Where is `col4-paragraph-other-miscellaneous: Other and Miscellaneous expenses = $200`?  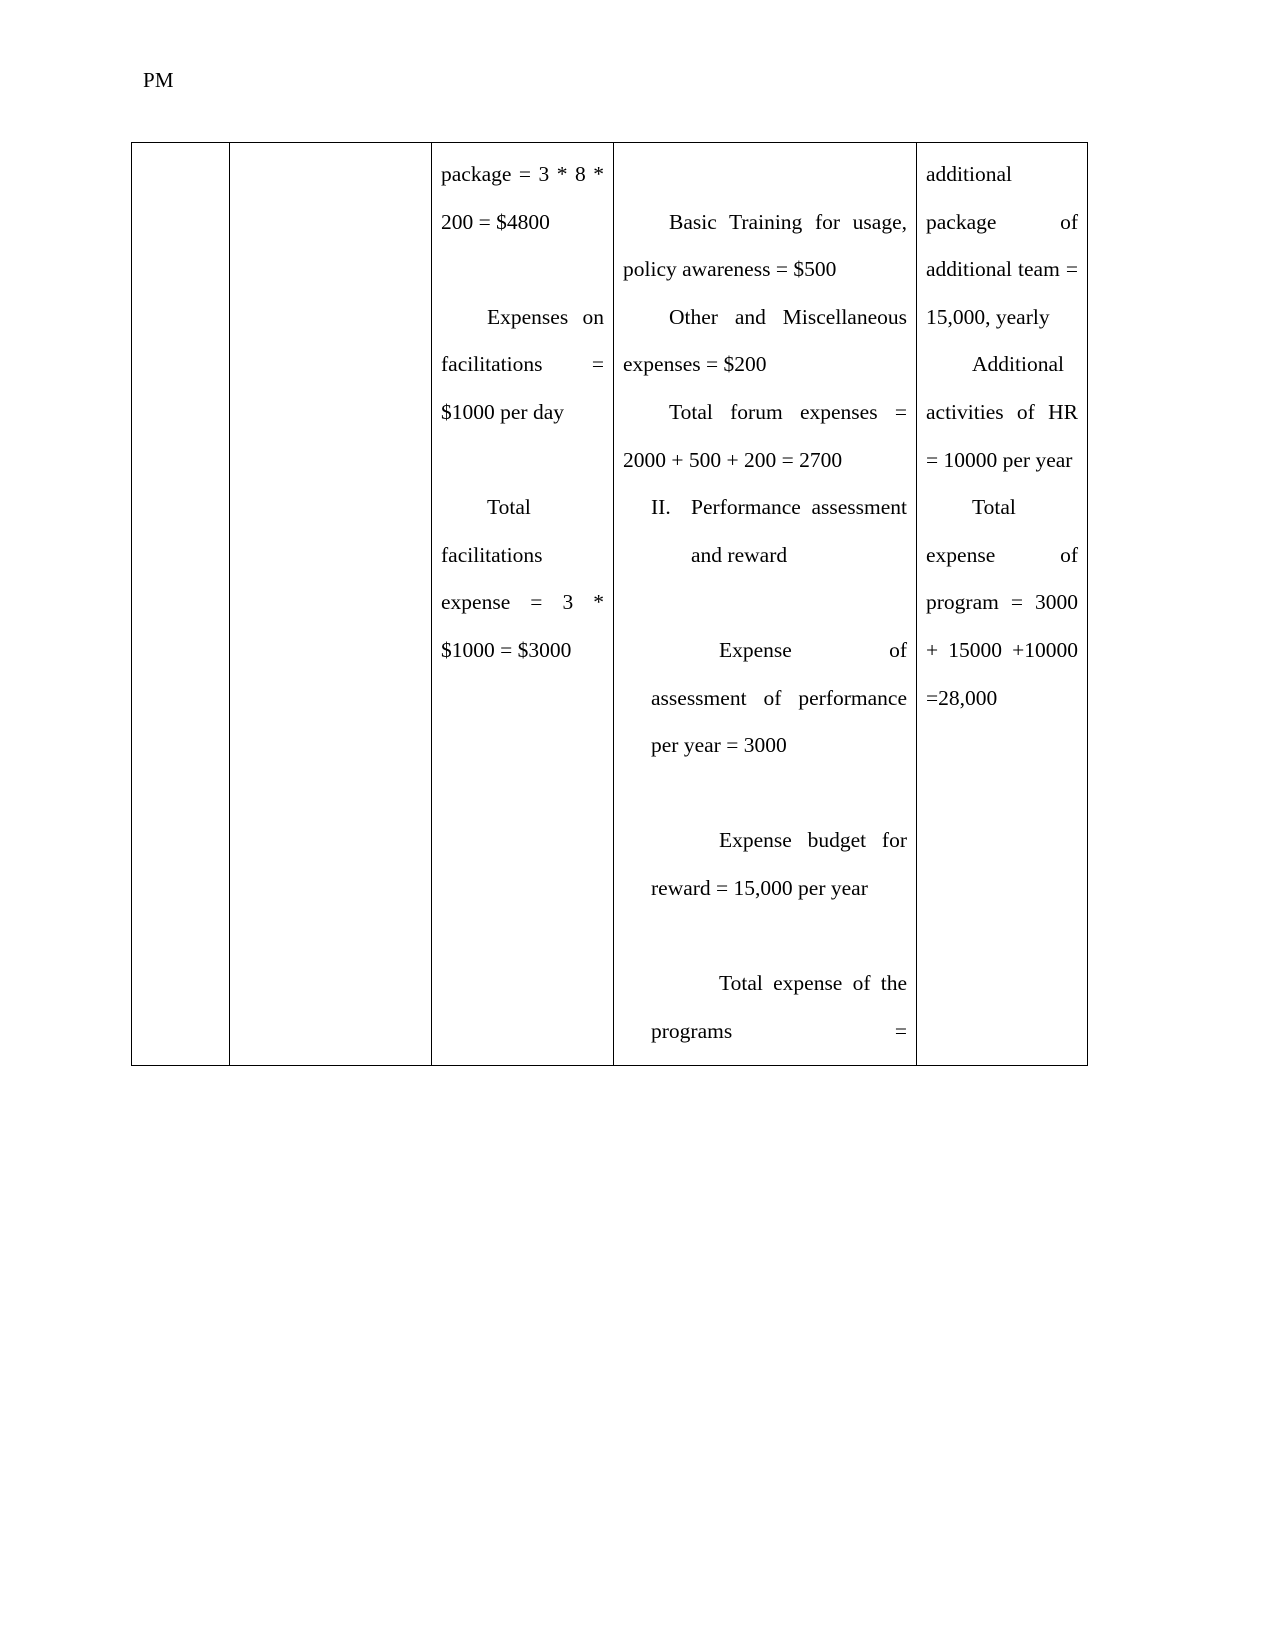 col4-paragraph-other-miscellaneous: Other and Miscellaneous expenses = $200 is located at coordinates (765, 340).